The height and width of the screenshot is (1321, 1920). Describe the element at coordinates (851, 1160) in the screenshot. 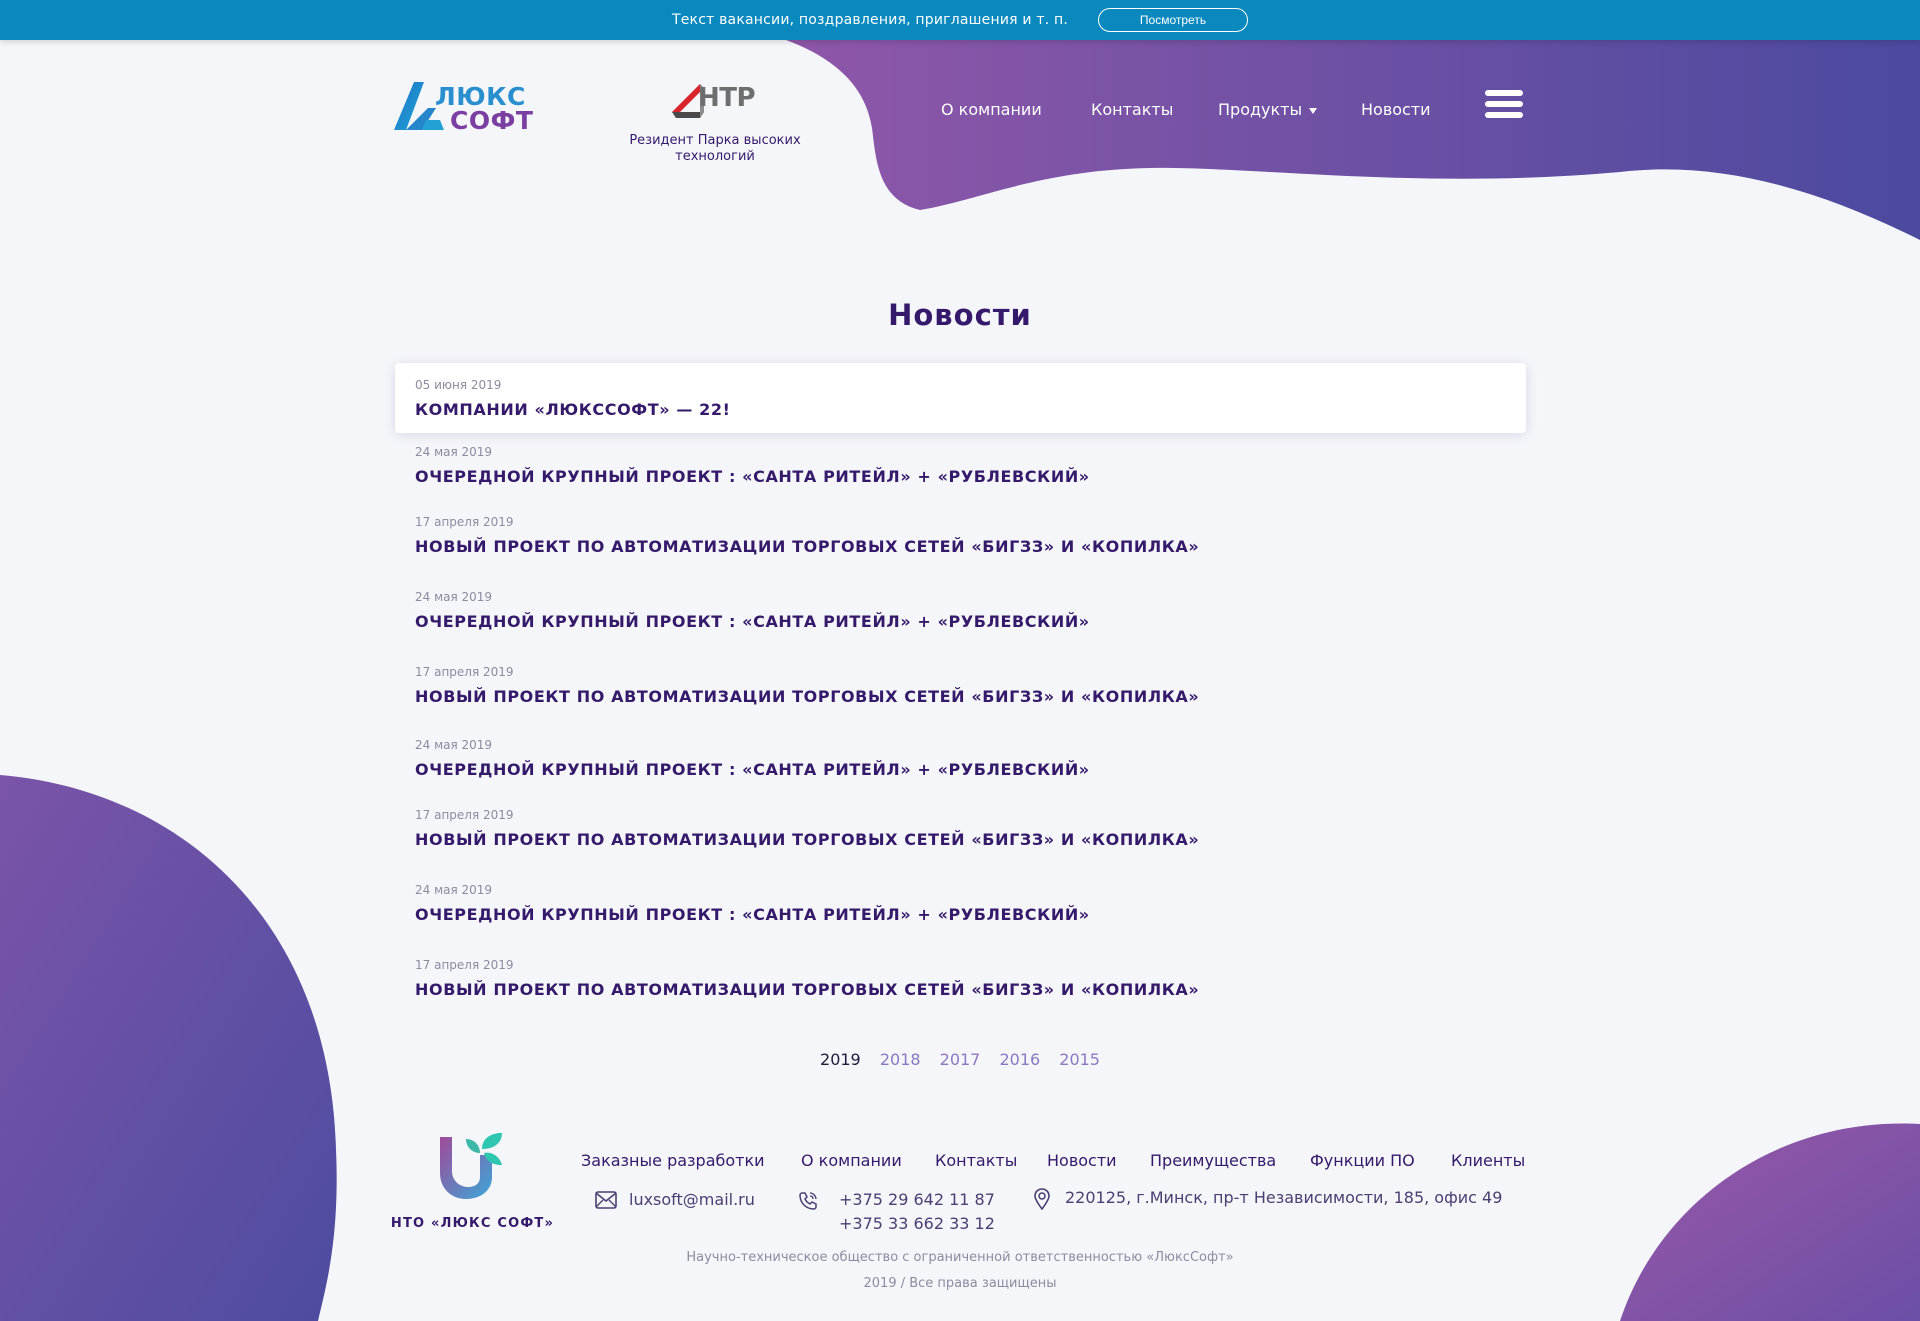

I see `footer-link-about: О компании` at that location.